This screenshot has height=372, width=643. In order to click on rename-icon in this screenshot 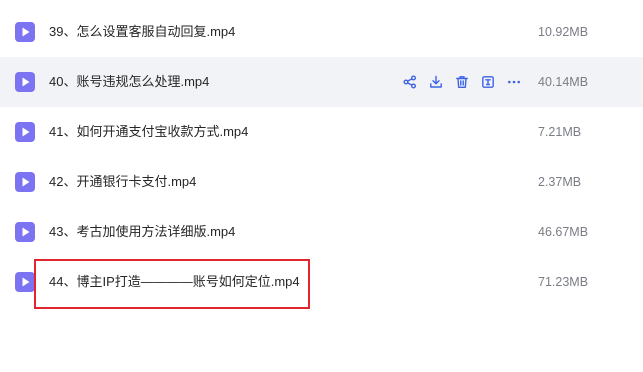, I will do `click(488, 82)`.